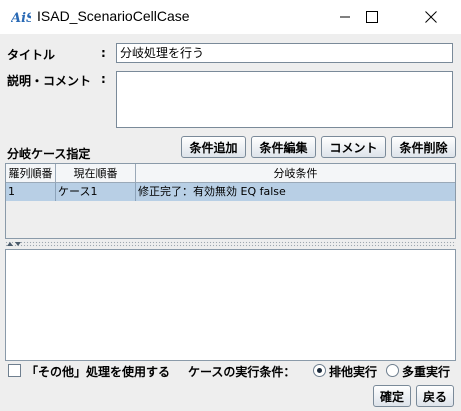 The image size is (461, 411). I want to click on exclusive-radio-label: 排他実行, so click(353, 372).